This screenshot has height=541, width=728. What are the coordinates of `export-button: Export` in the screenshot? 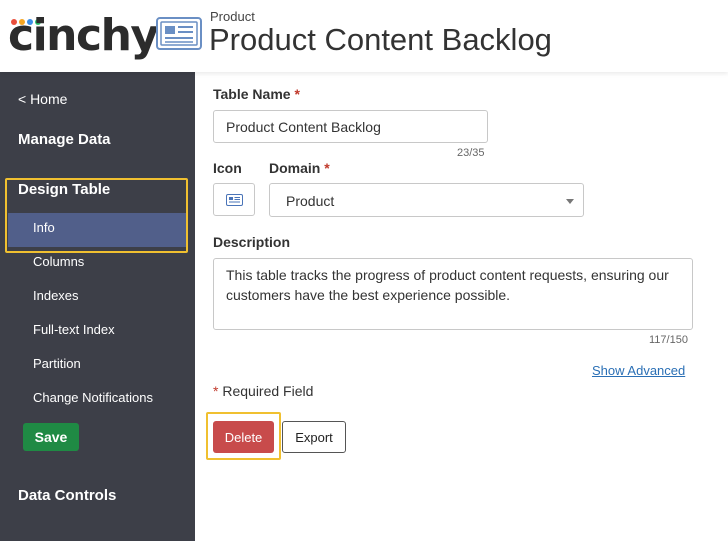 It's located at (314, 437).